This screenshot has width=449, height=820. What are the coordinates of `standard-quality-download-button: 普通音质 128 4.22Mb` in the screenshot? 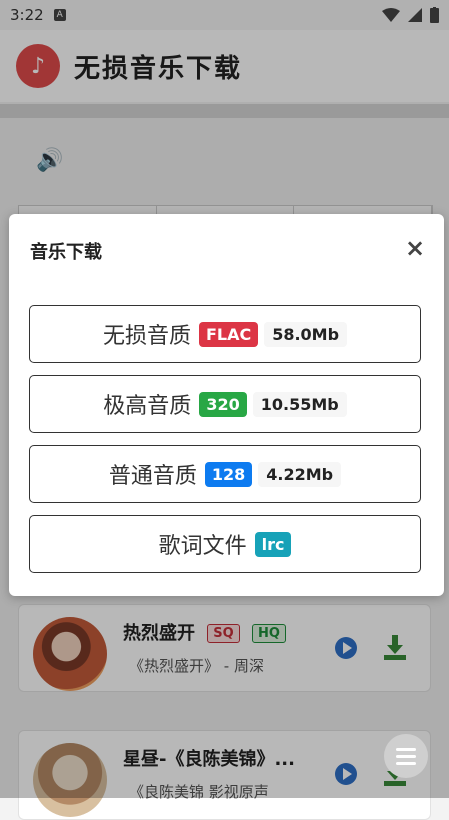 It's located at (225, 474).